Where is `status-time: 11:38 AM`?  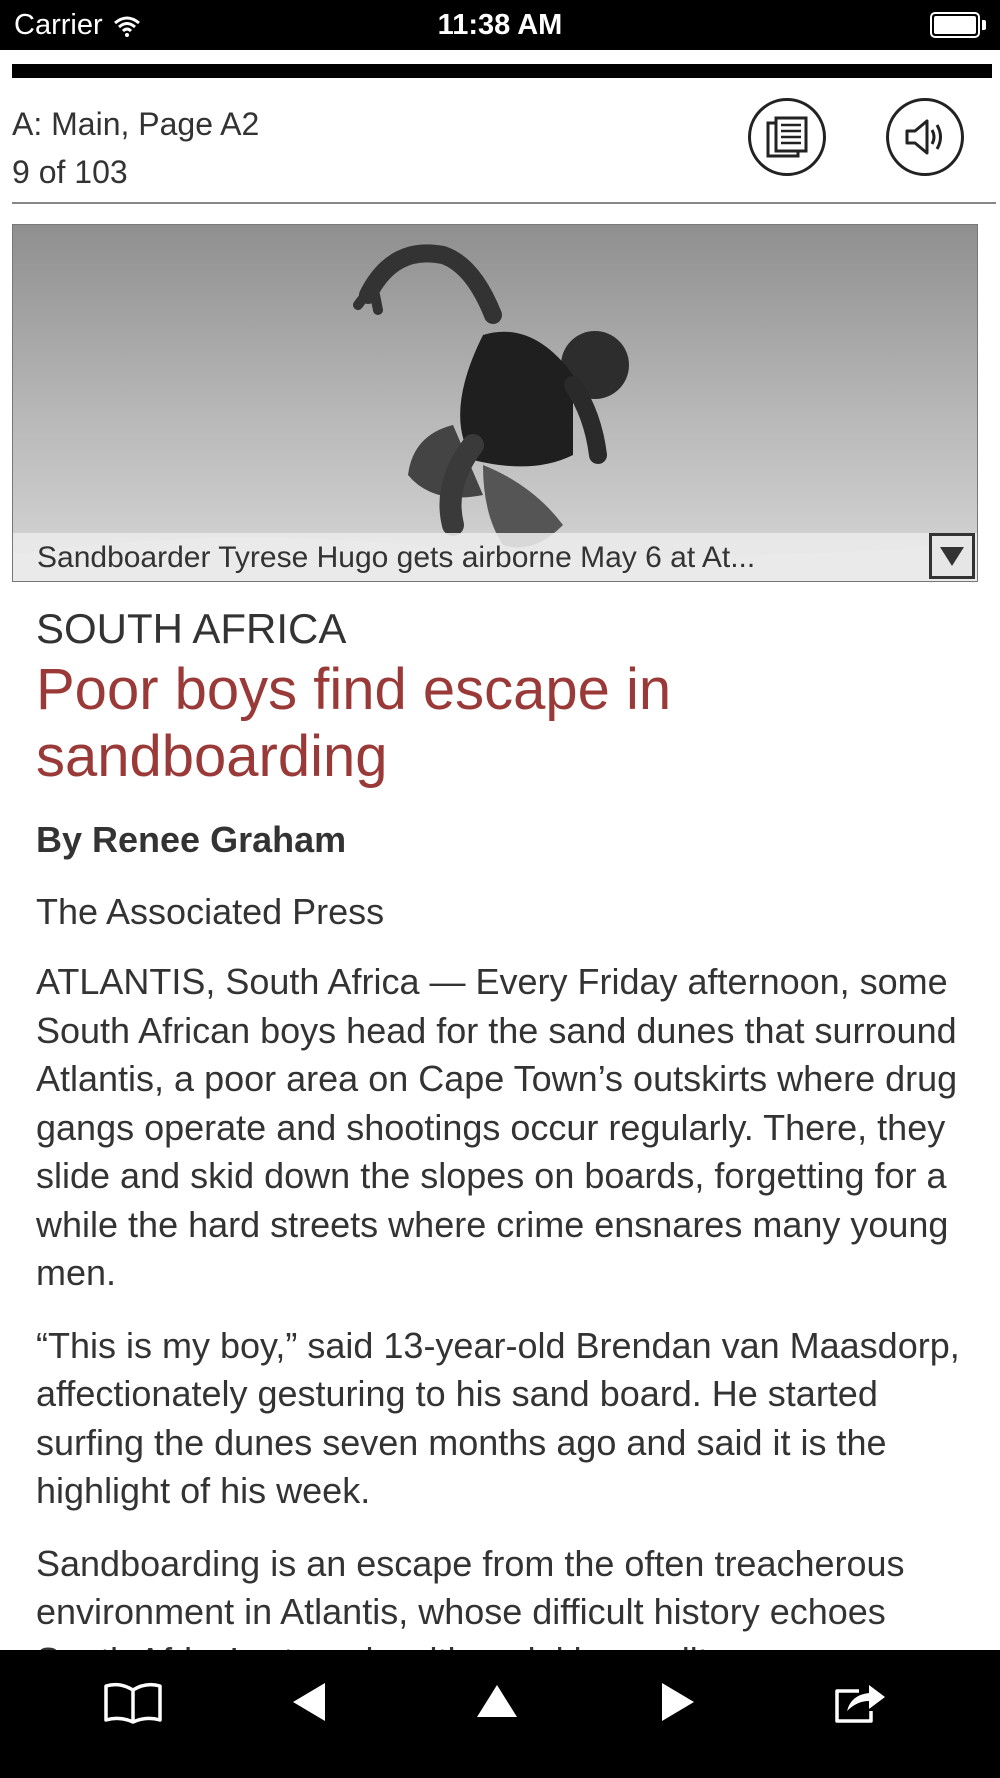
status-time: 11:38 AM is located at coordinates (500, 25).